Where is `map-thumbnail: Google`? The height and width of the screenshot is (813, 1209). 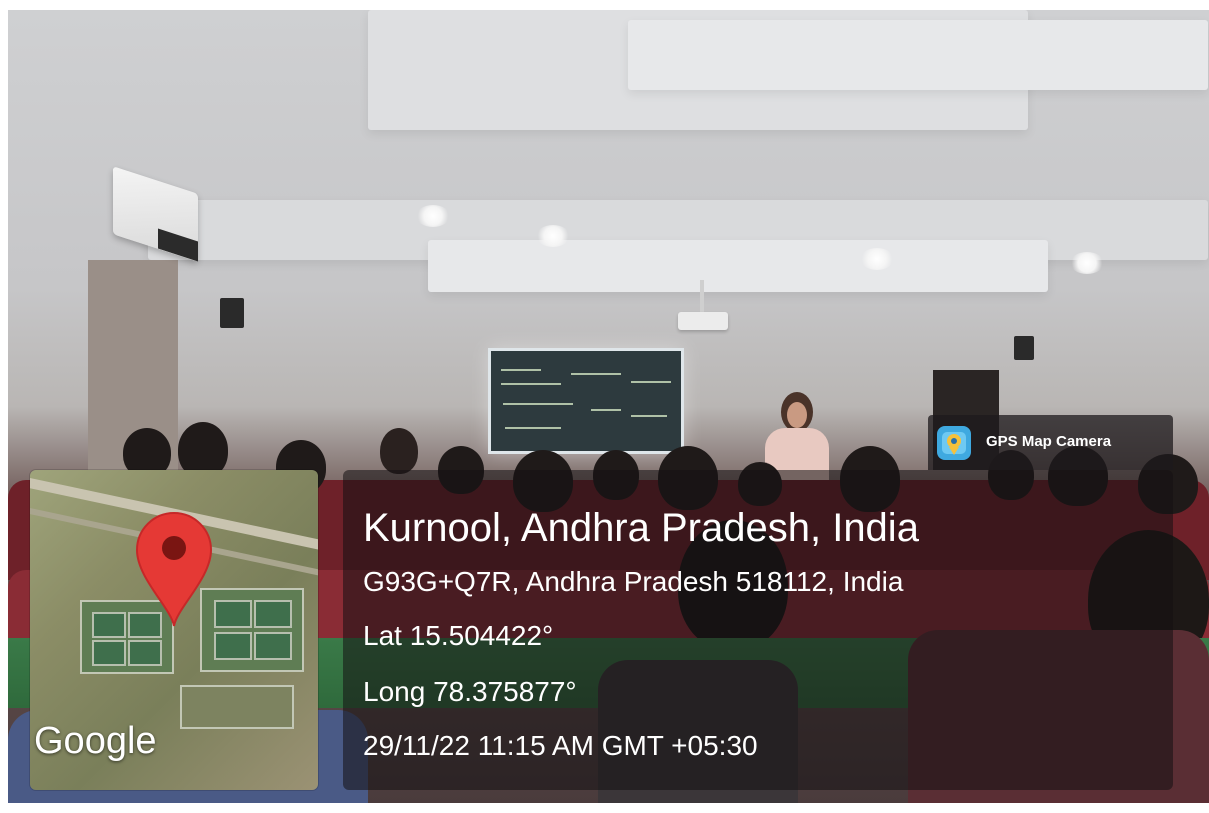
map-thumbnail: Google is located at coordinates (174, 630).